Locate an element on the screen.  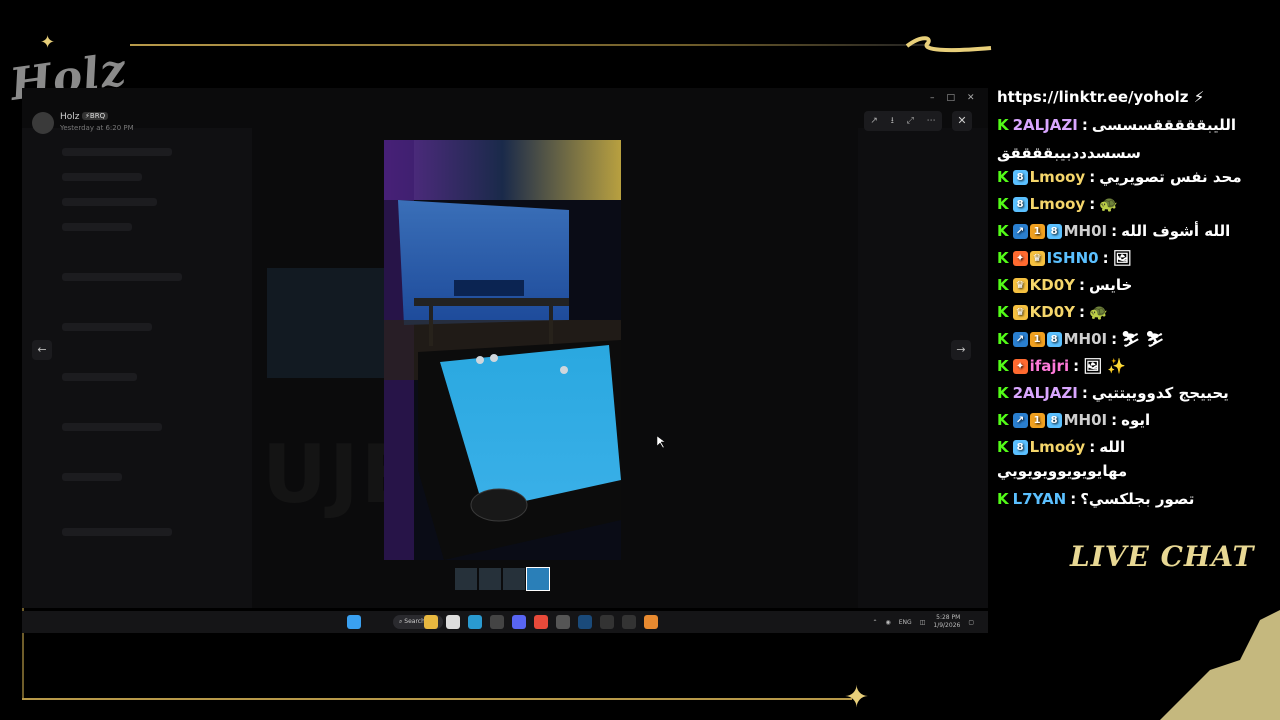
maximize-button: □ is located at coordinates (951, 99).